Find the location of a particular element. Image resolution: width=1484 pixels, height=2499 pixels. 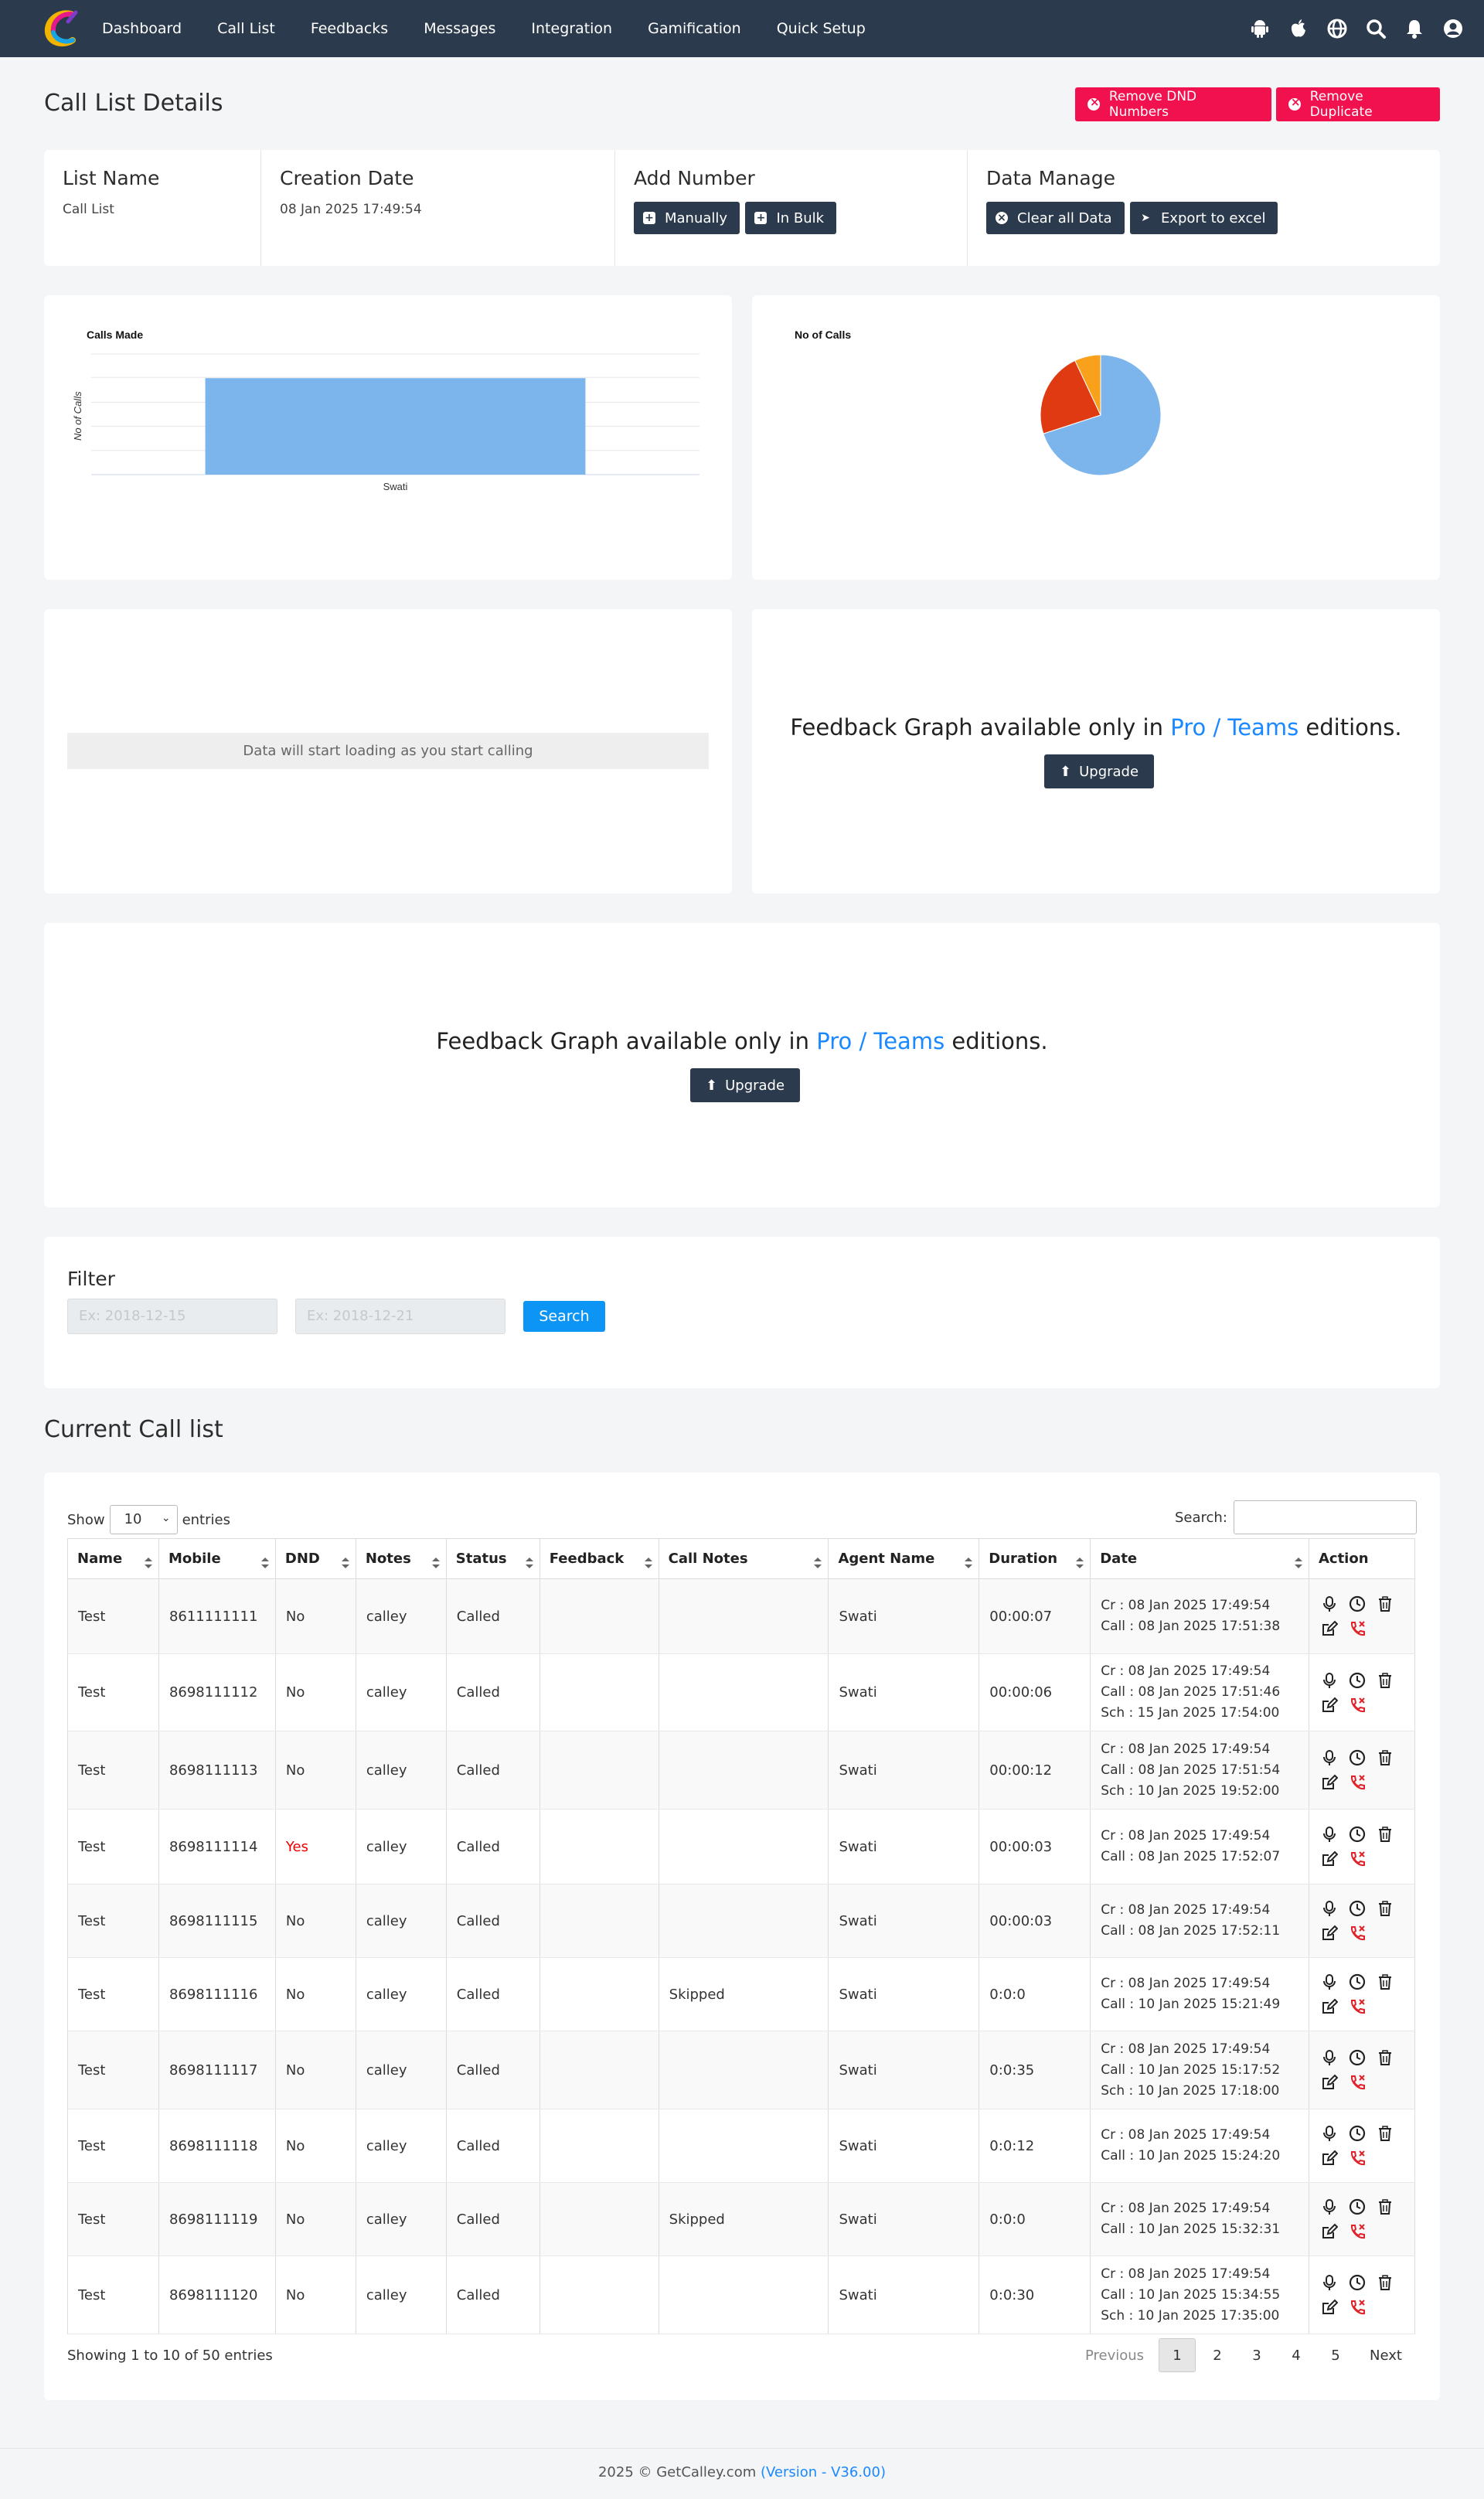

nav-dashboard: Dashboard is located at coordinates (142, 28).